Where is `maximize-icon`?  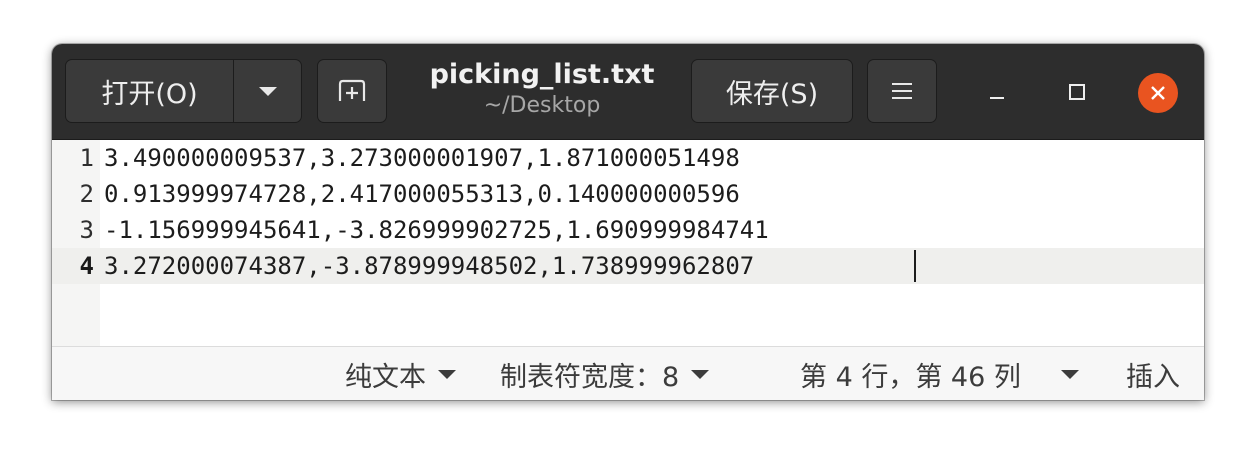 maximize-icon is located at coordinates (1077, 92).